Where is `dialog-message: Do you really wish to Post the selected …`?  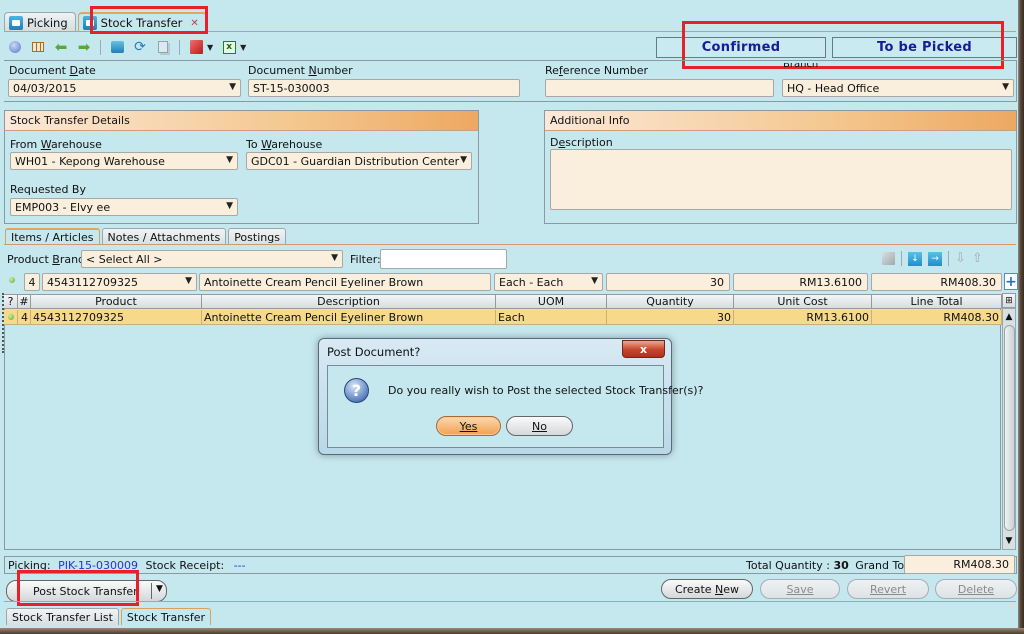
dialog-message: Do you really wish to Post the selected … is located at coordinates (546, 390).